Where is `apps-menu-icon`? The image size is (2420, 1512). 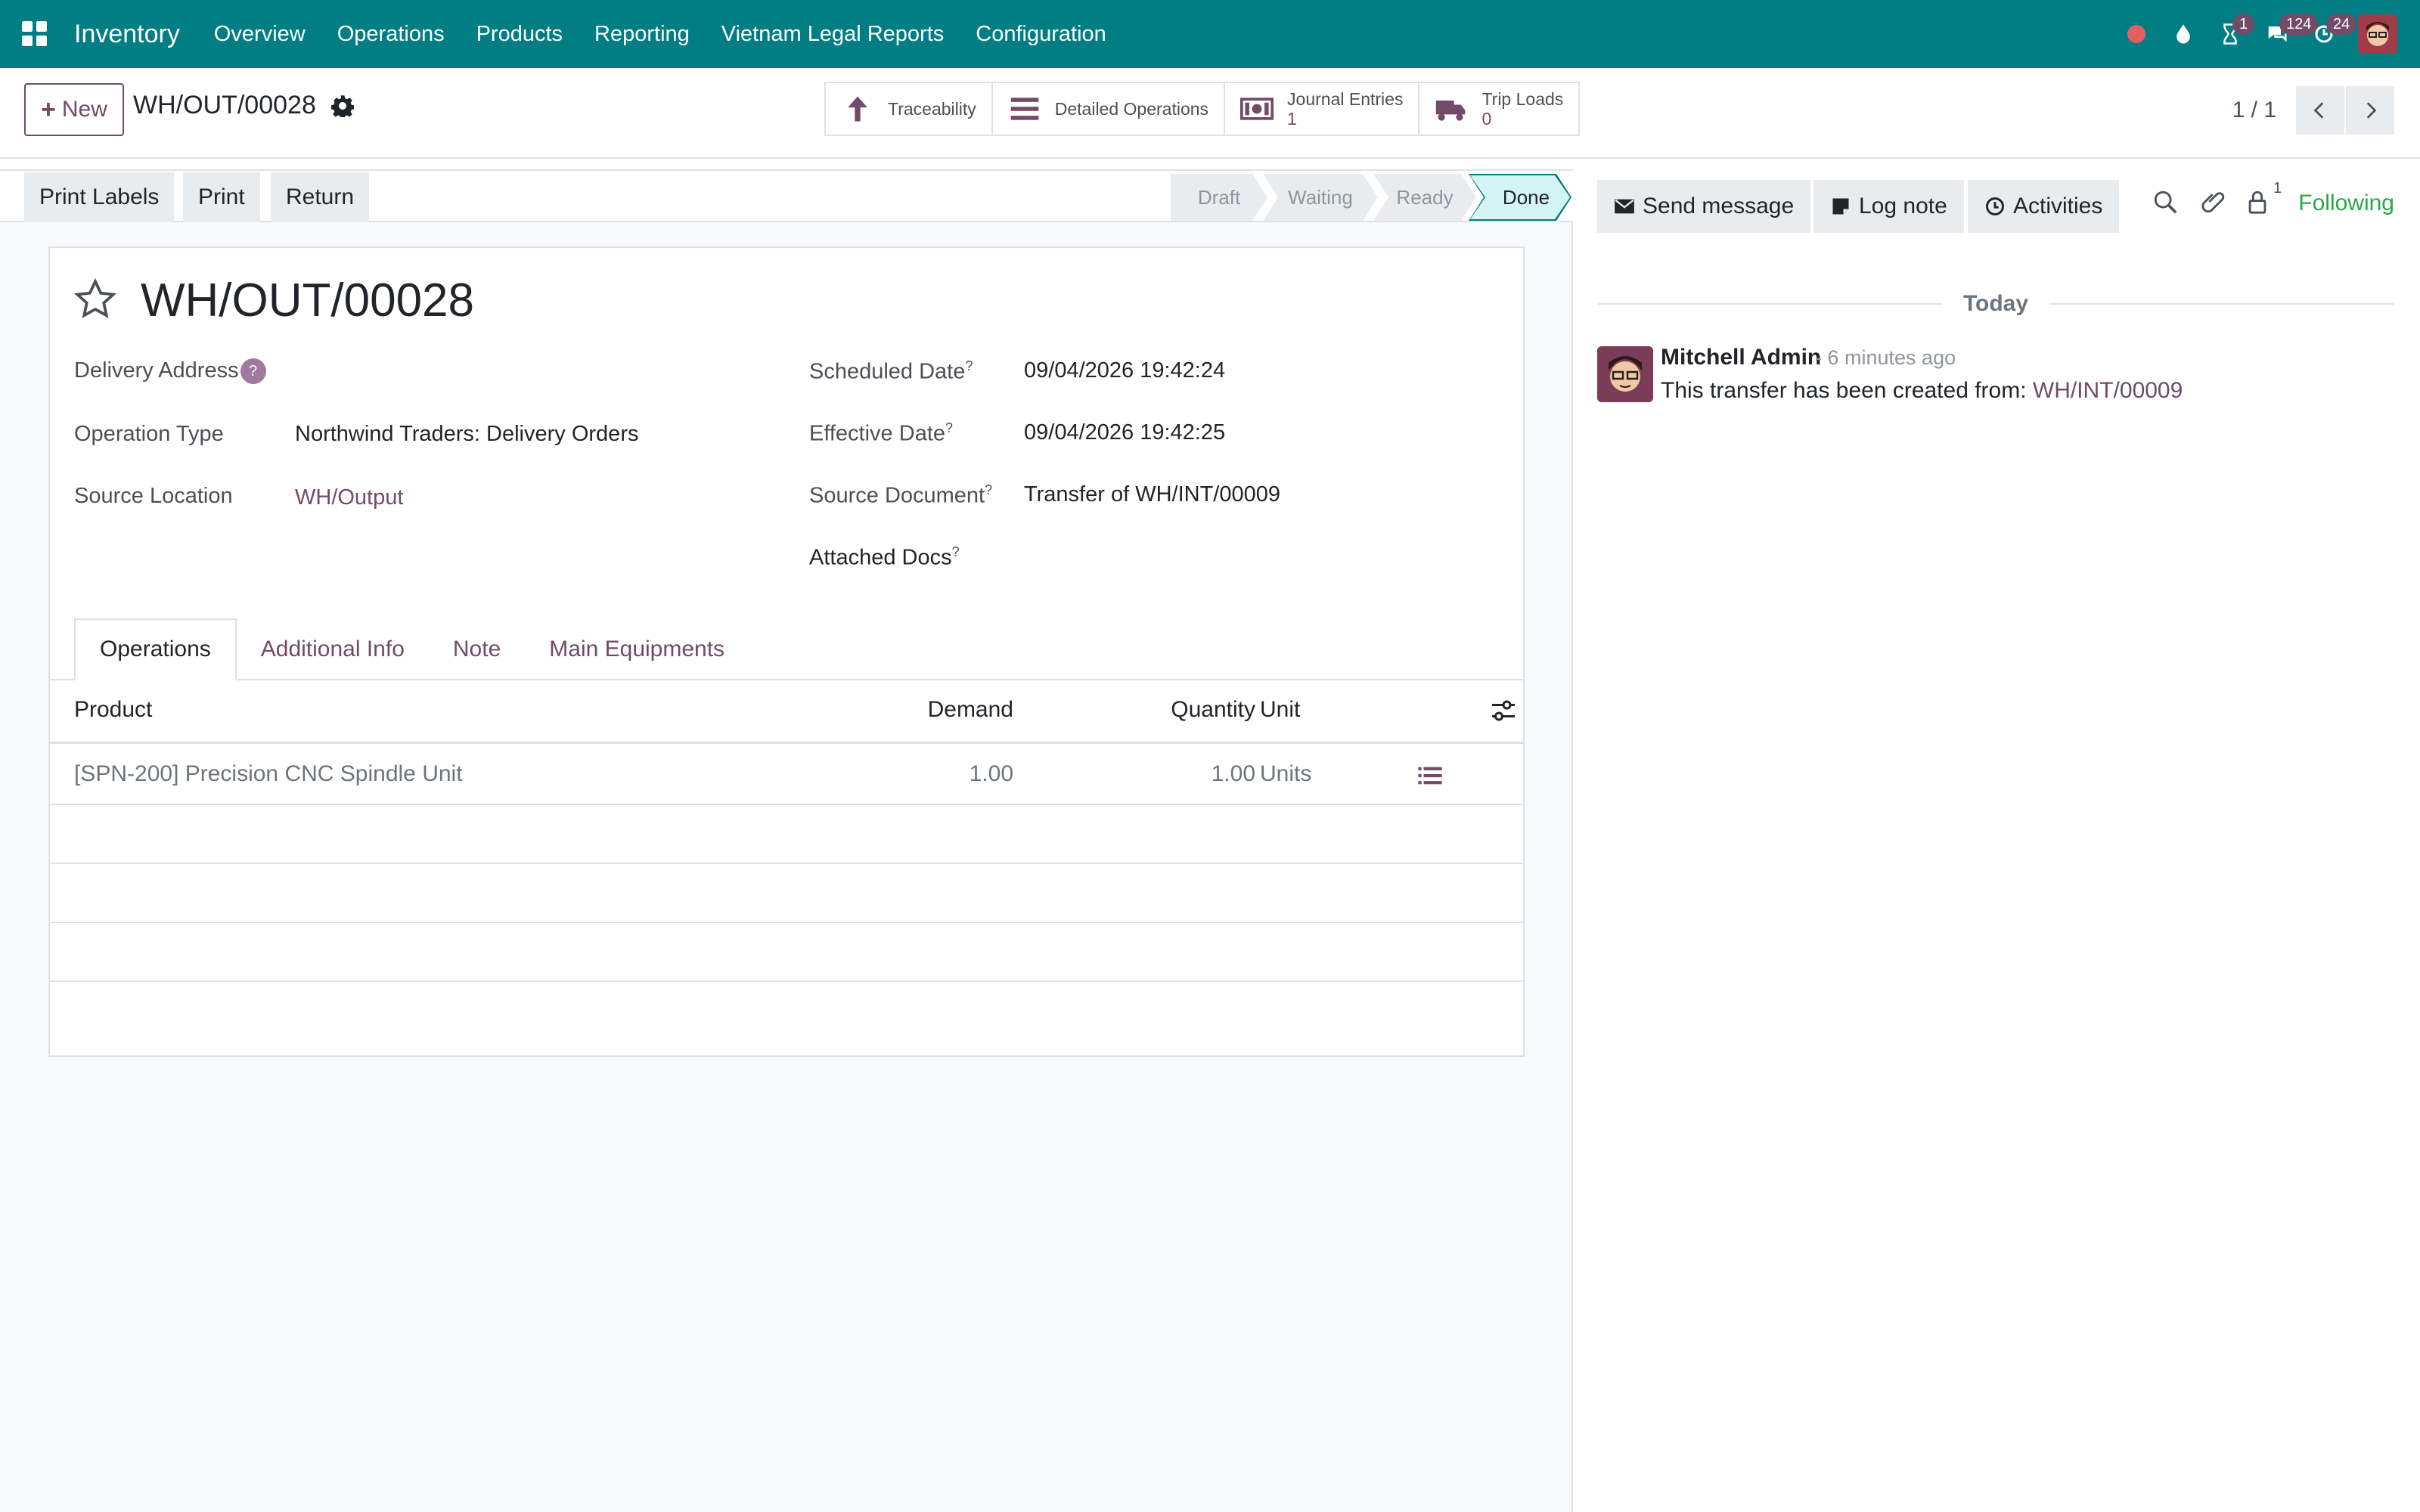 apps-menu-icon is located at coordinates (35, 34).